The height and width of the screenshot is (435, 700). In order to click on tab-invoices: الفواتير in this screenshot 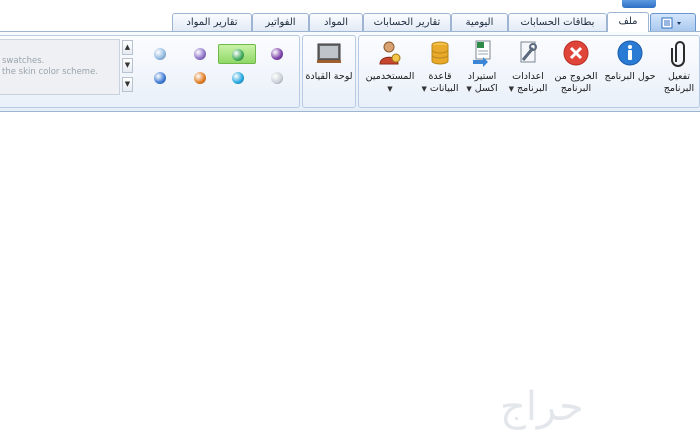, I will do `click(280, 22)`.